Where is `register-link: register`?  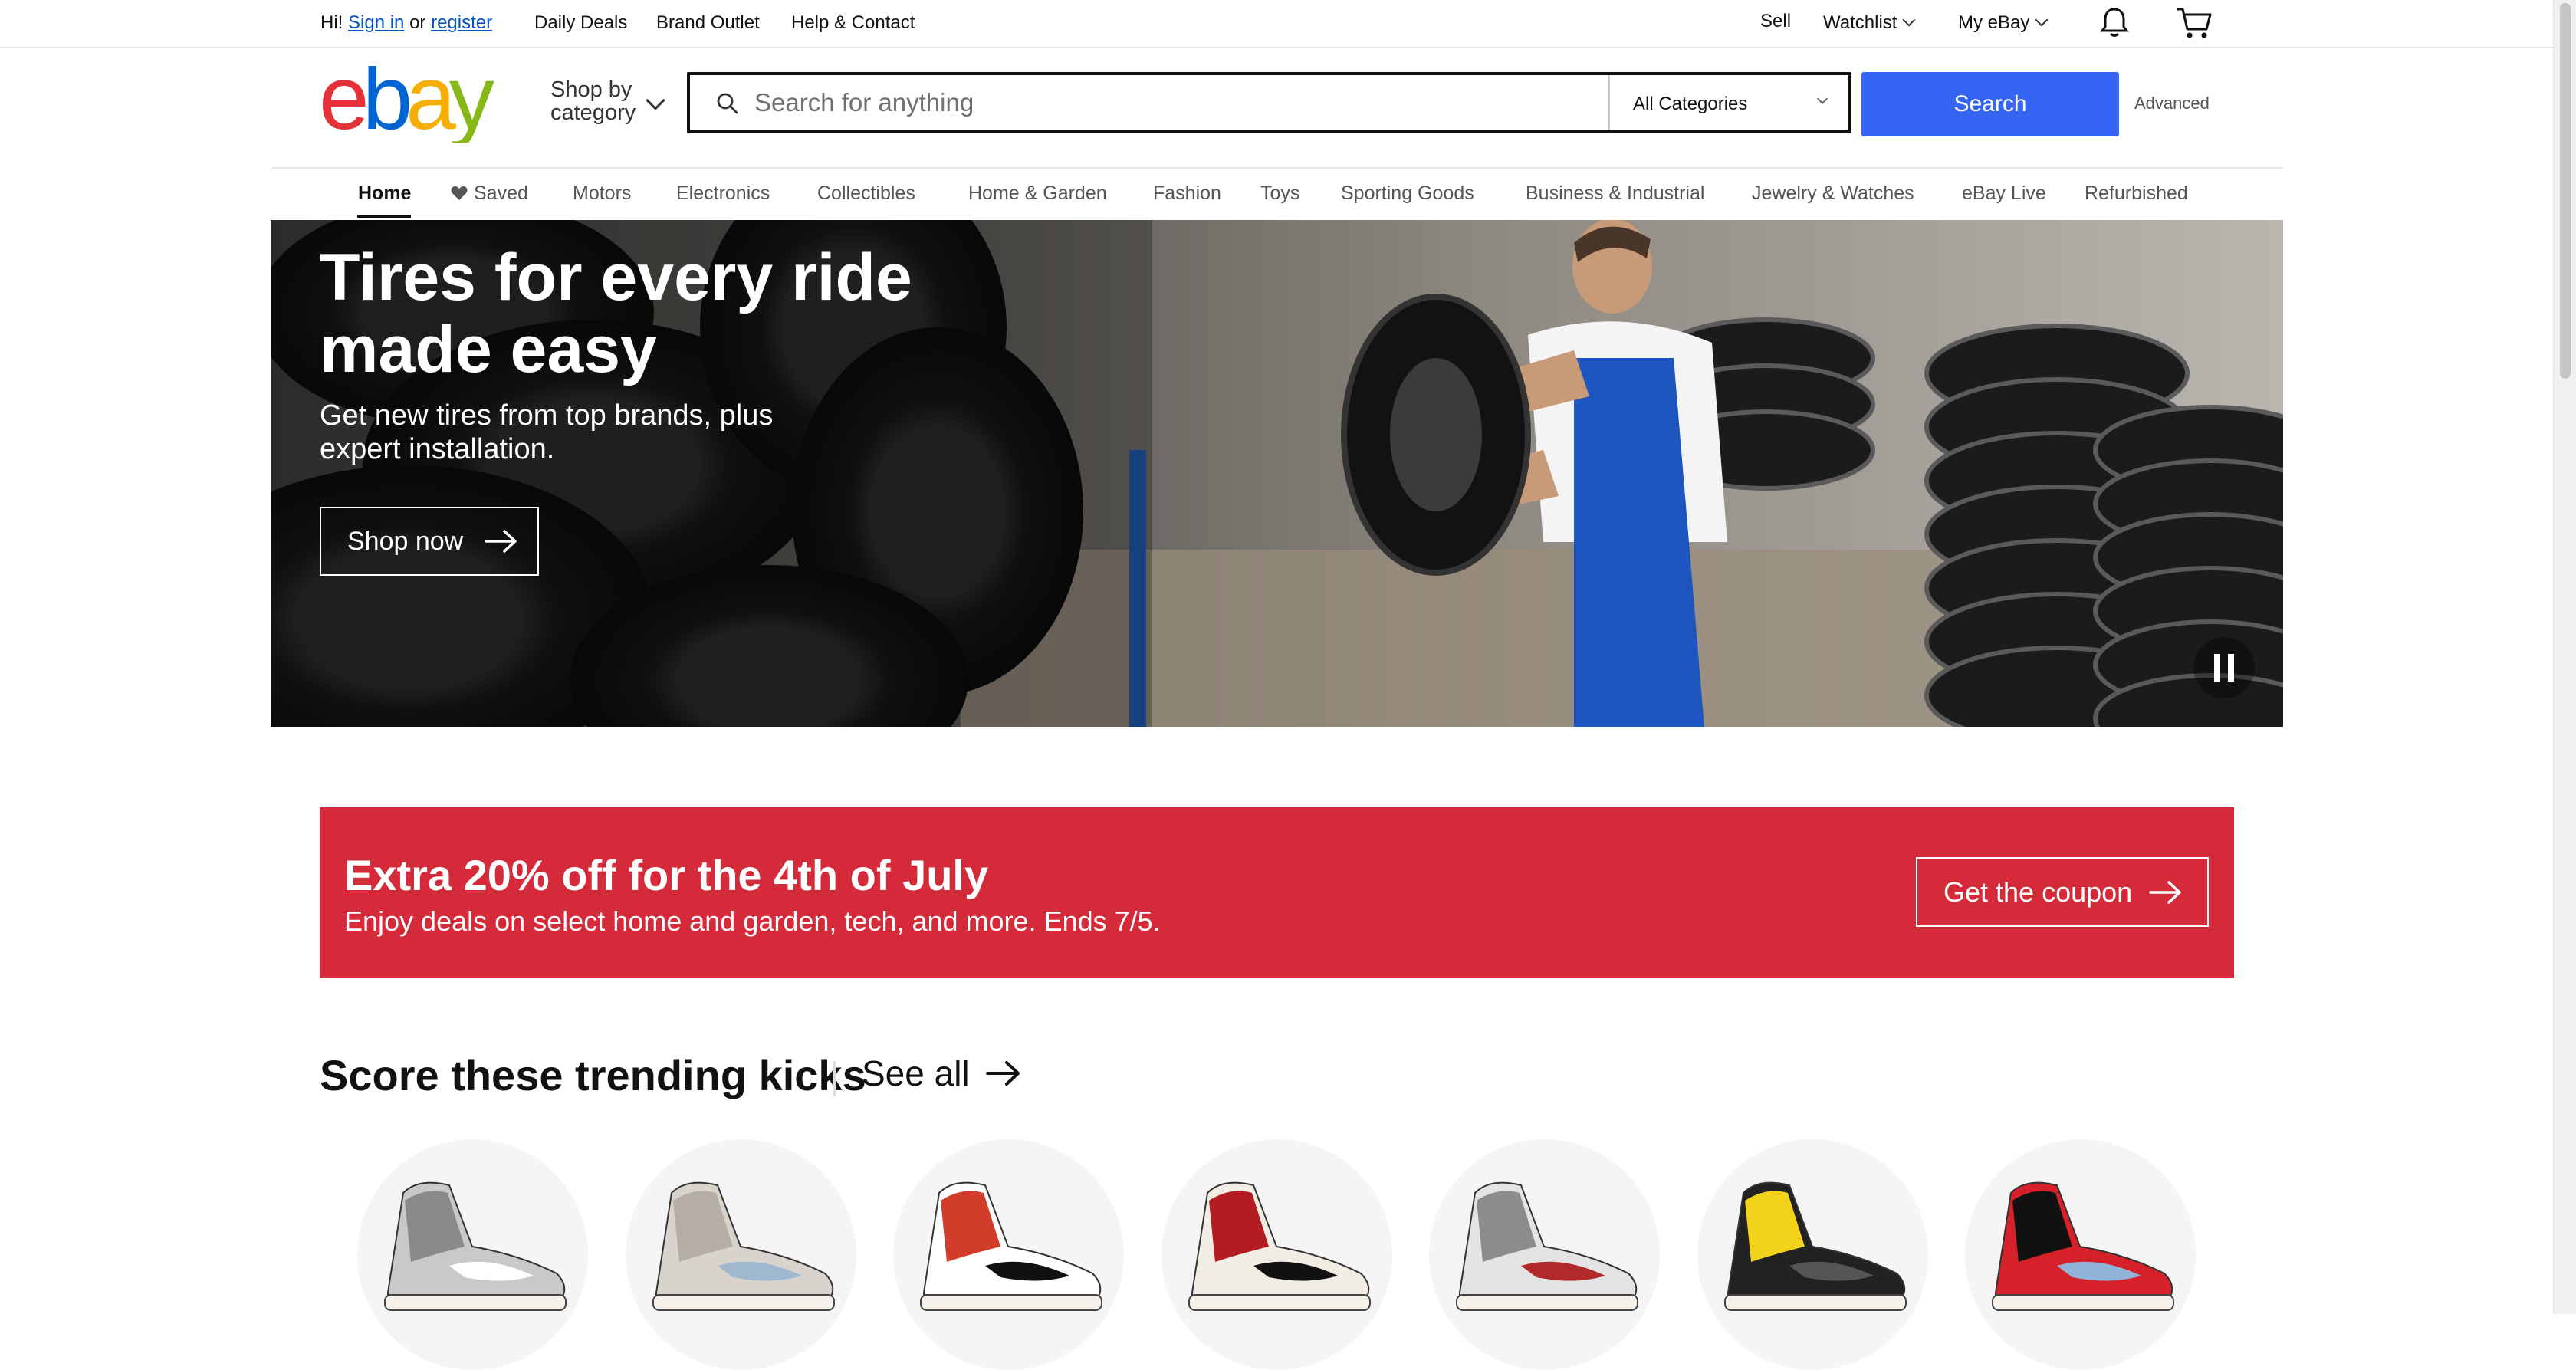
register-link: register is located at coordinates (462, 22).